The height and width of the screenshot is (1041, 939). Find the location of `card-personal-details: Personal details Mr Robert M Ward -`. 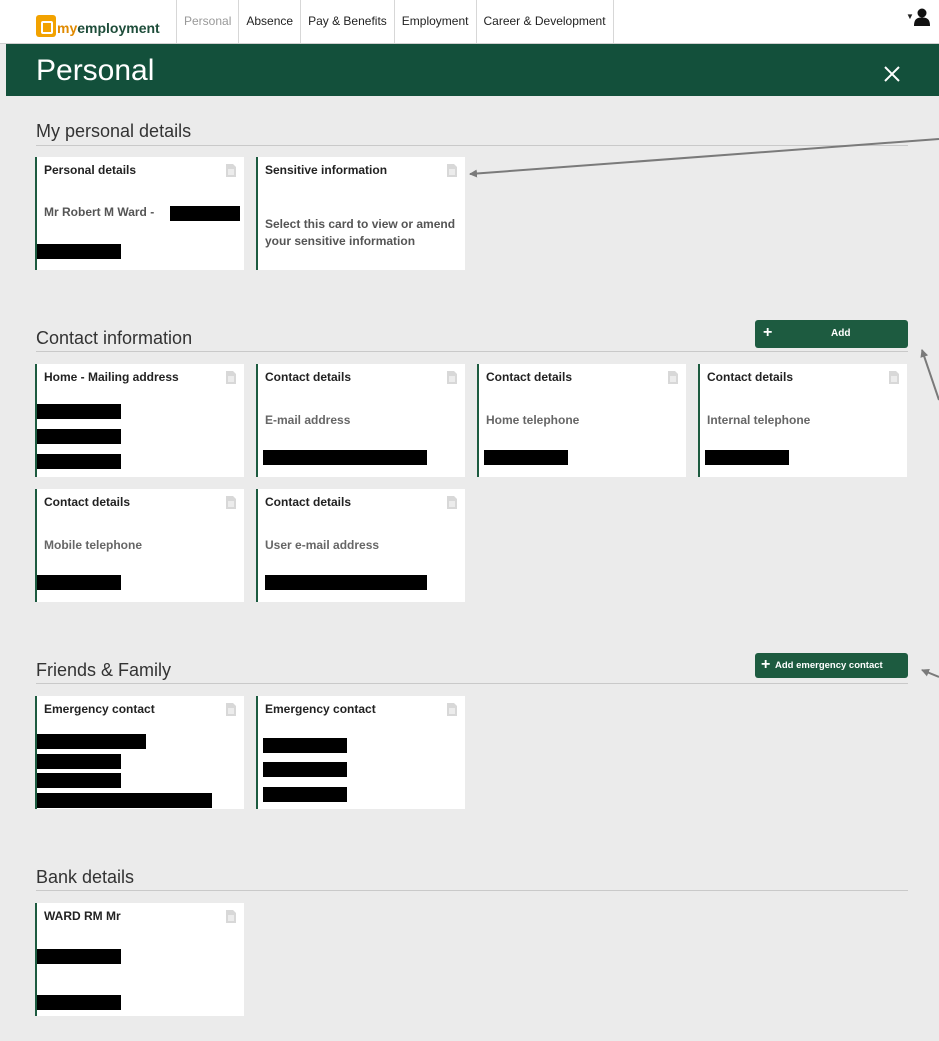

card-personal-details: Personal details Mr Robert M Ward - is located at coordinates (139, 213).